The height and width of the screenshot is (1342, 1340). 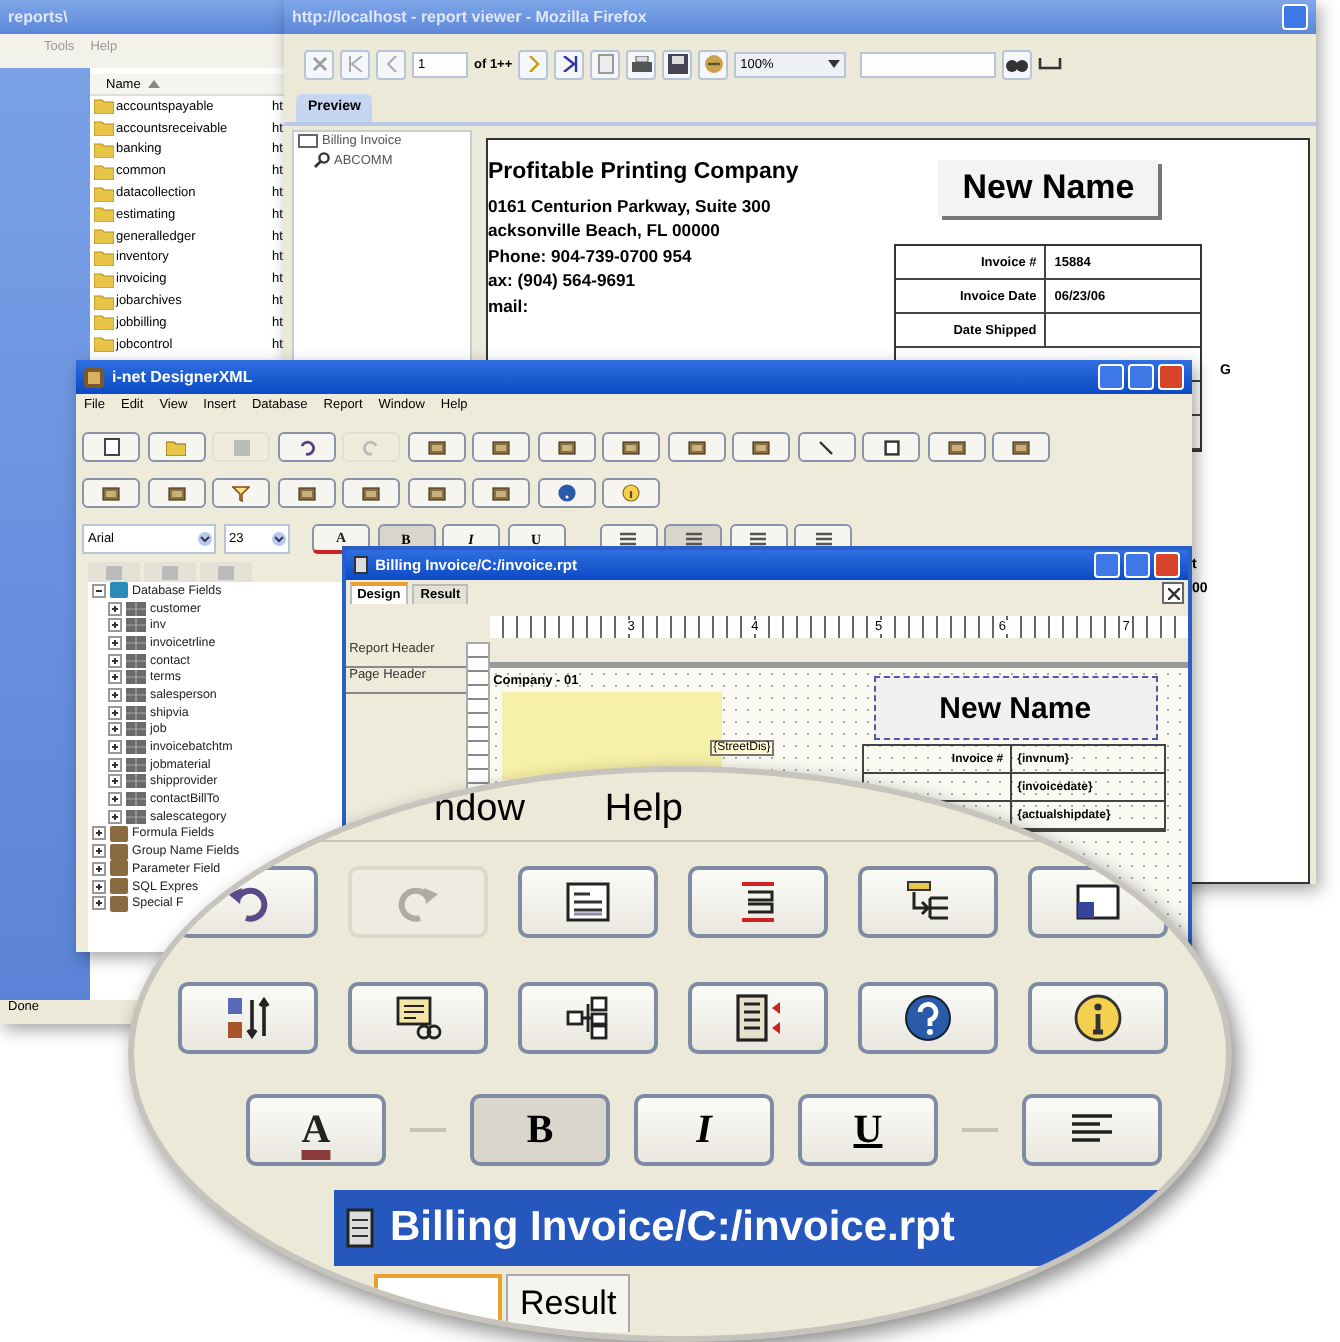 What do you see at coordinates (569, 64) in the screenshot?
I see `last-page-button` at bounding box center [569, 64].